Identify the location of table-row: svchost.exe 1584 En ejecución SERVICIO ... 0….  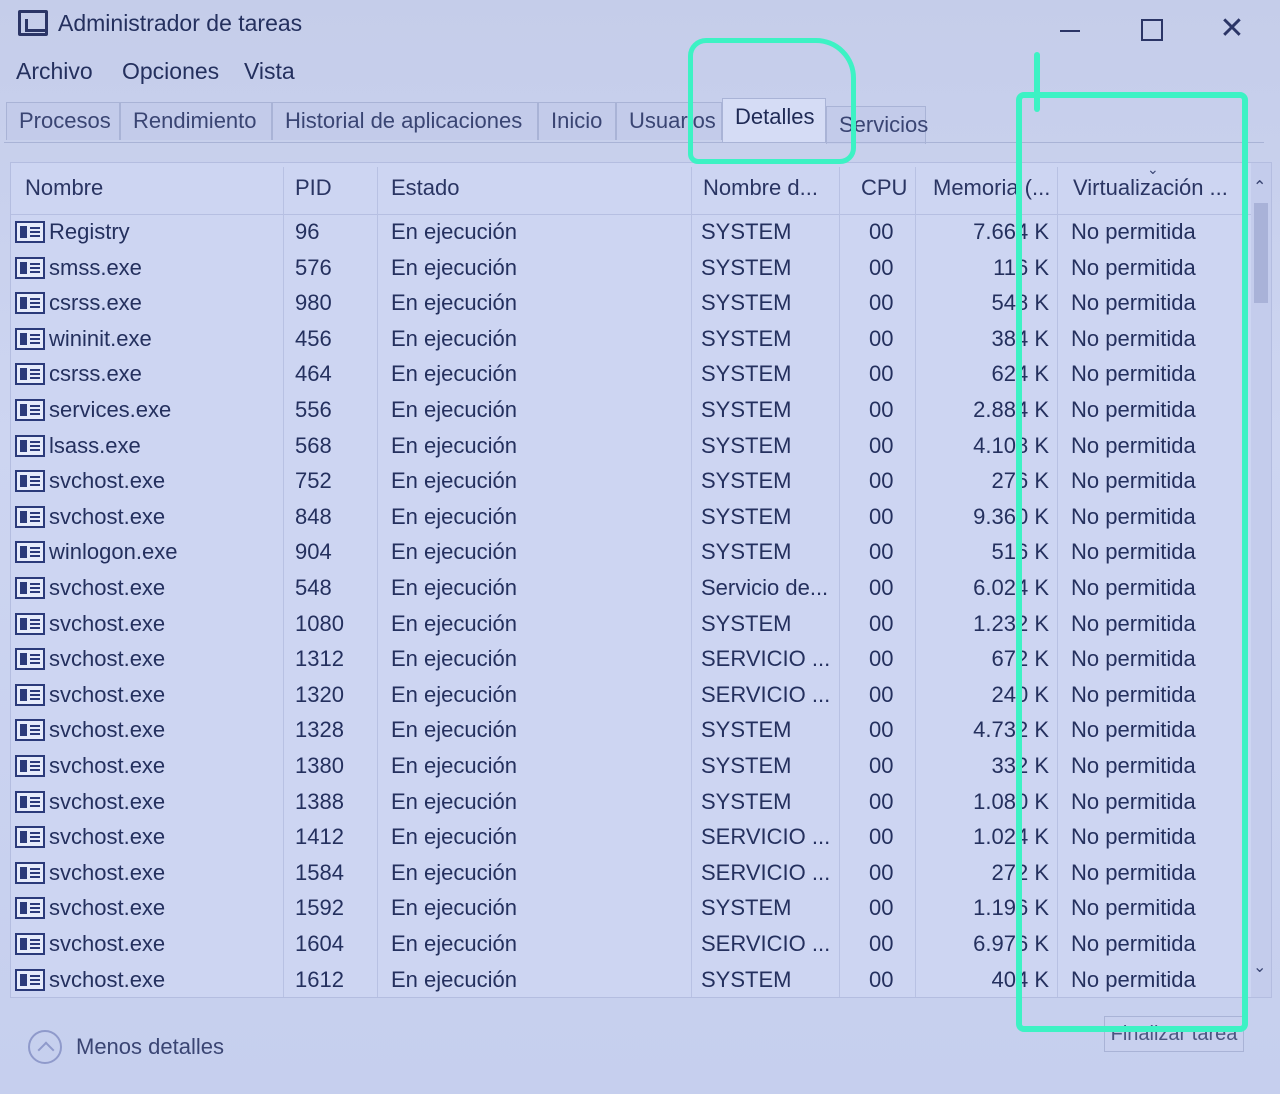
(631, 873).